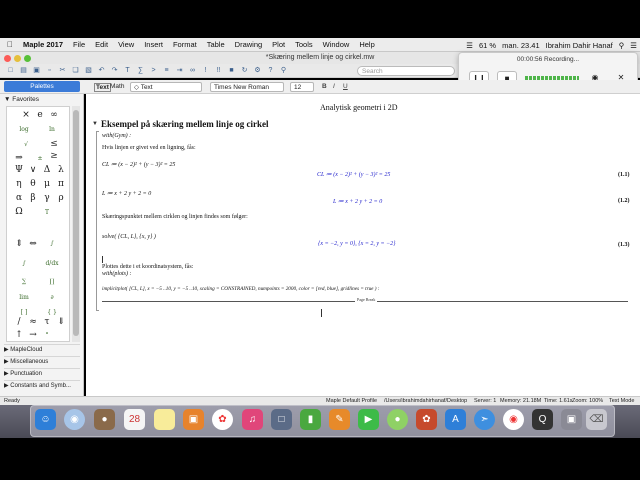  Describe the element at coordinates (19, 184) in the screenshot. I see `palette-eta-icon: η` at that location.